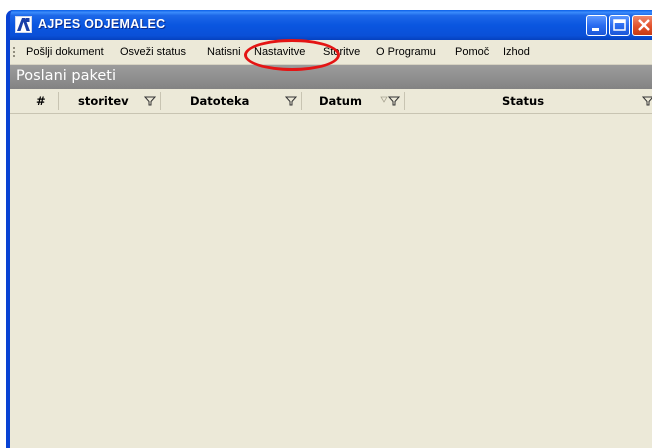 Image resolution: width=652 pixels, height=448 pixels. I want to click on menu-item-storitve: Storitve, so click(341, 52).